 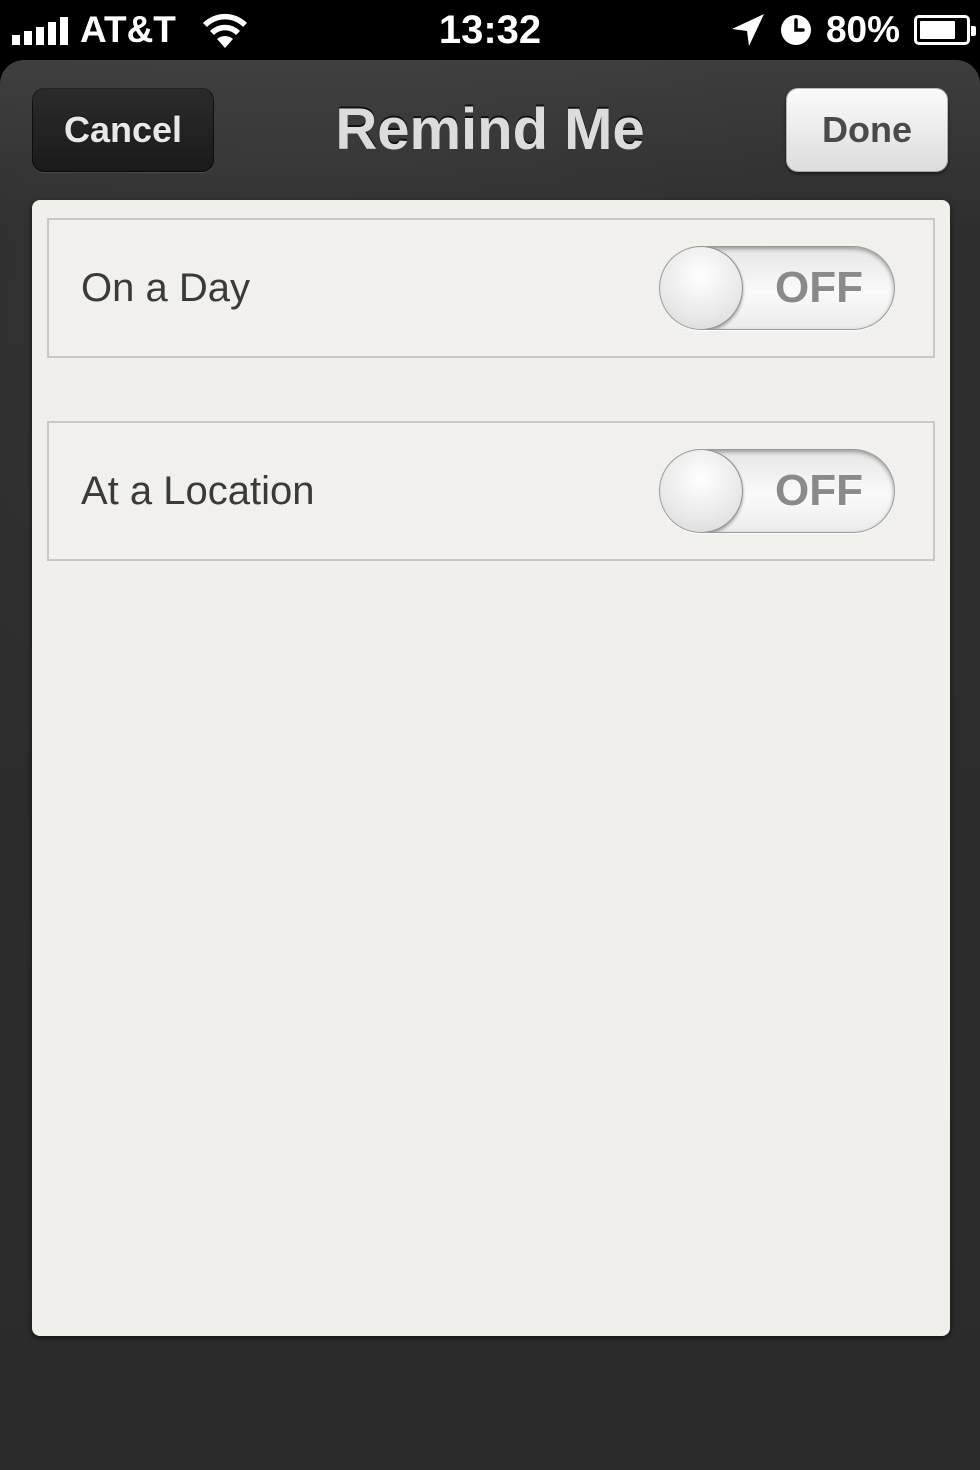 What do you see at coordinates (938, 30) in the screenshot?
I see `battery-fill` at bounding box center [938, 30].